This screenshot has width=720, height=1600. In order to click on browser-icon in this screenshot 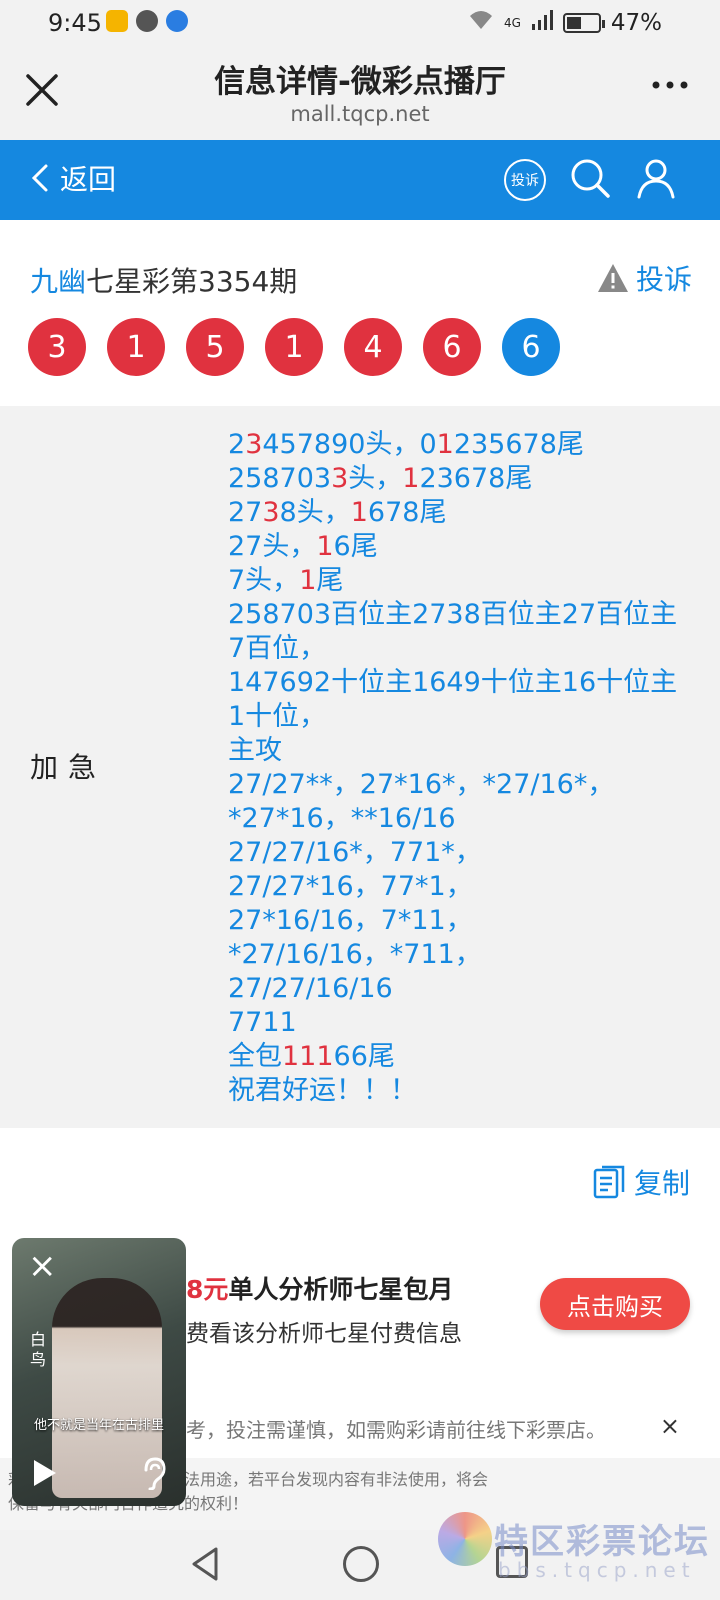, I will do `click(177, 21)`.